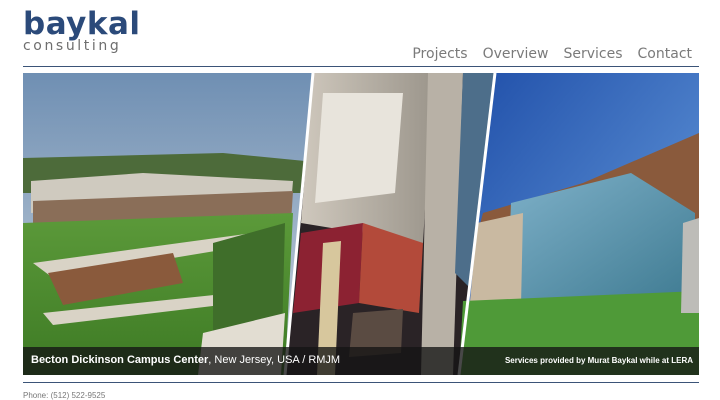 The image size is (720, 400). I want to click on nav-projects: Projects, so click(439, 54).